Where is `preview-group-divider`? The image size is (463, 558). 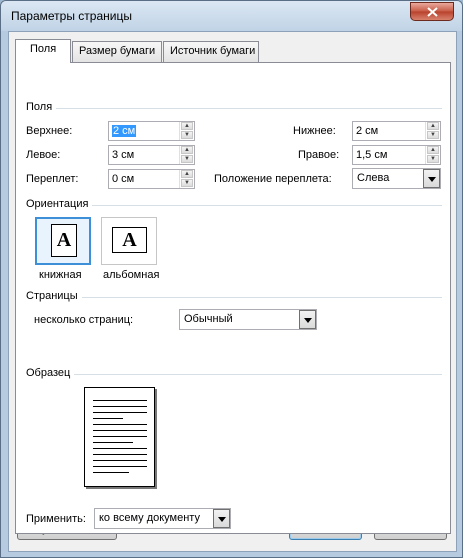 preview-group-divider is located at coordinates (234, 374).